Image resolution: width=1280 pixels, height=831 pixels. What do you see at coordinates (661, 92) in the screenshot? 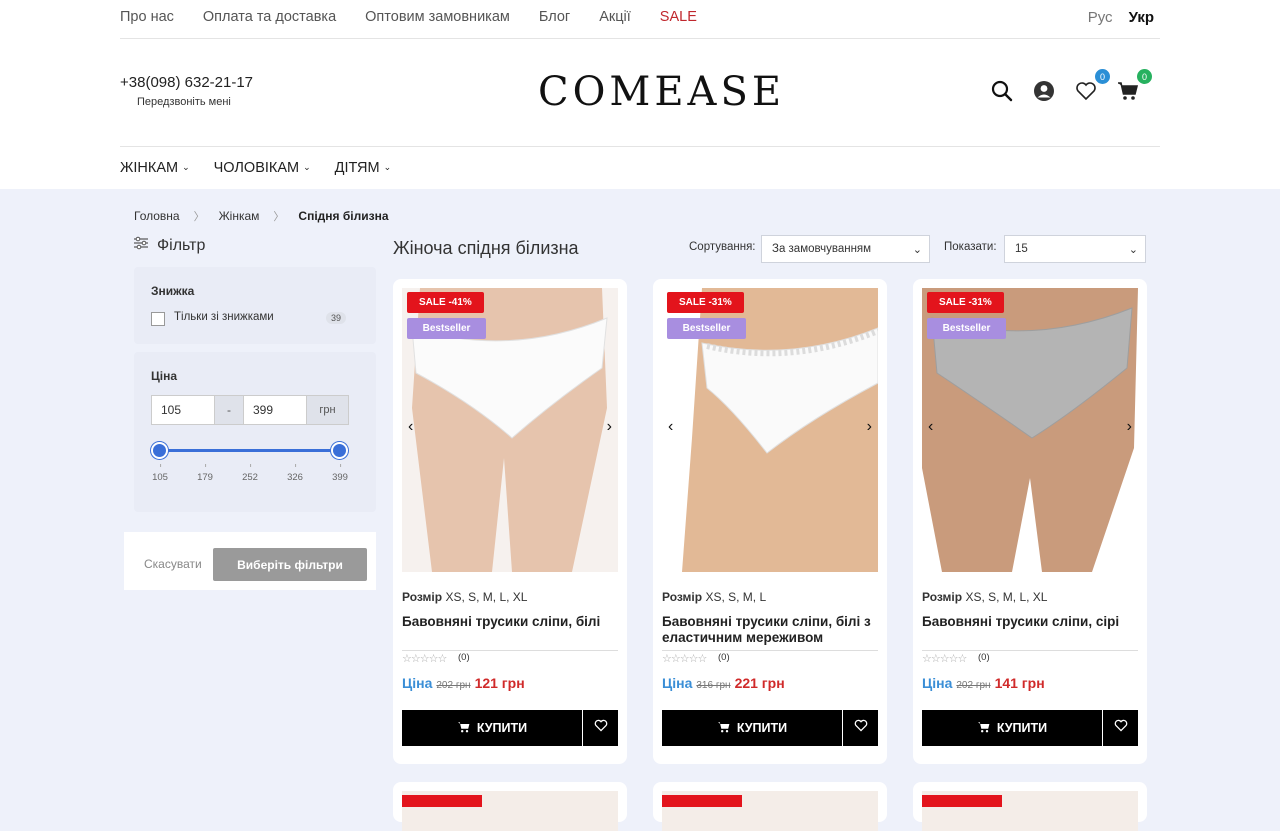
I see `site-logo: COMEASE` at bounding box center [661, 92].